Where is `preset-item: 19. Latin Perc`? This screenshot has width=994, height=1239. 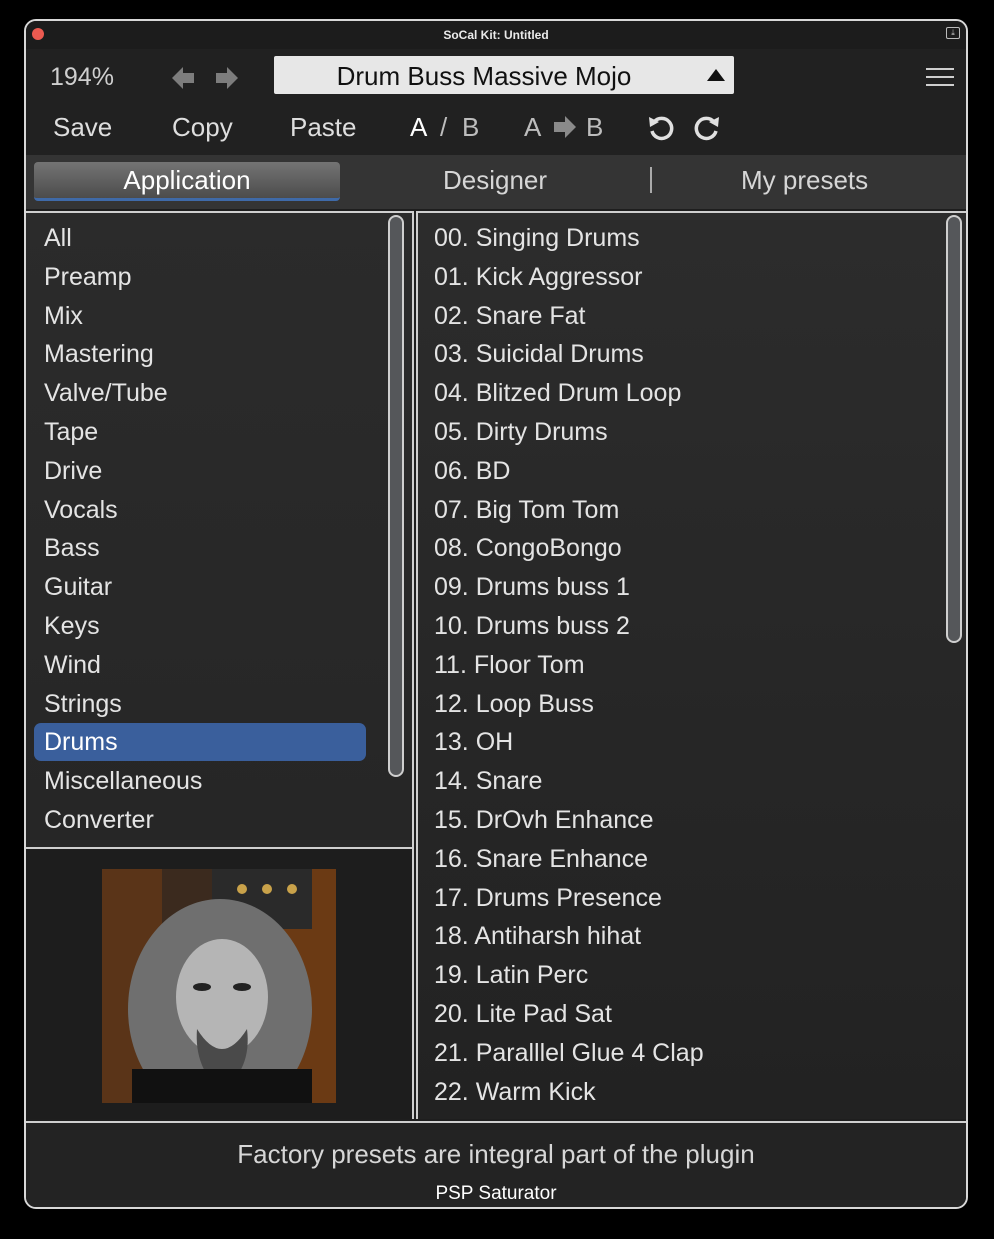
preset-item: 19. Latin Perc is located at coordinates (511, 975).